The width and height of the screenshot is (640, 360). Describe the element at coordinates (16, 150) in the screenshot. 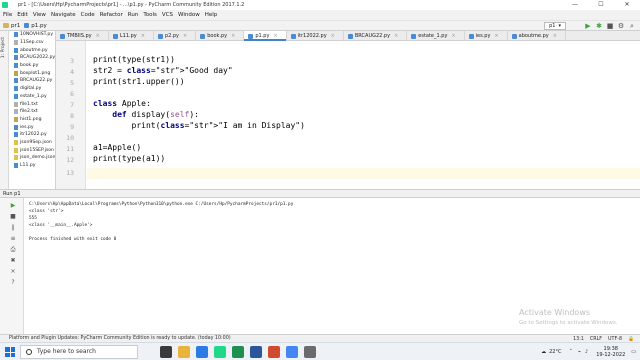

I see `json-file-icon` at that location.